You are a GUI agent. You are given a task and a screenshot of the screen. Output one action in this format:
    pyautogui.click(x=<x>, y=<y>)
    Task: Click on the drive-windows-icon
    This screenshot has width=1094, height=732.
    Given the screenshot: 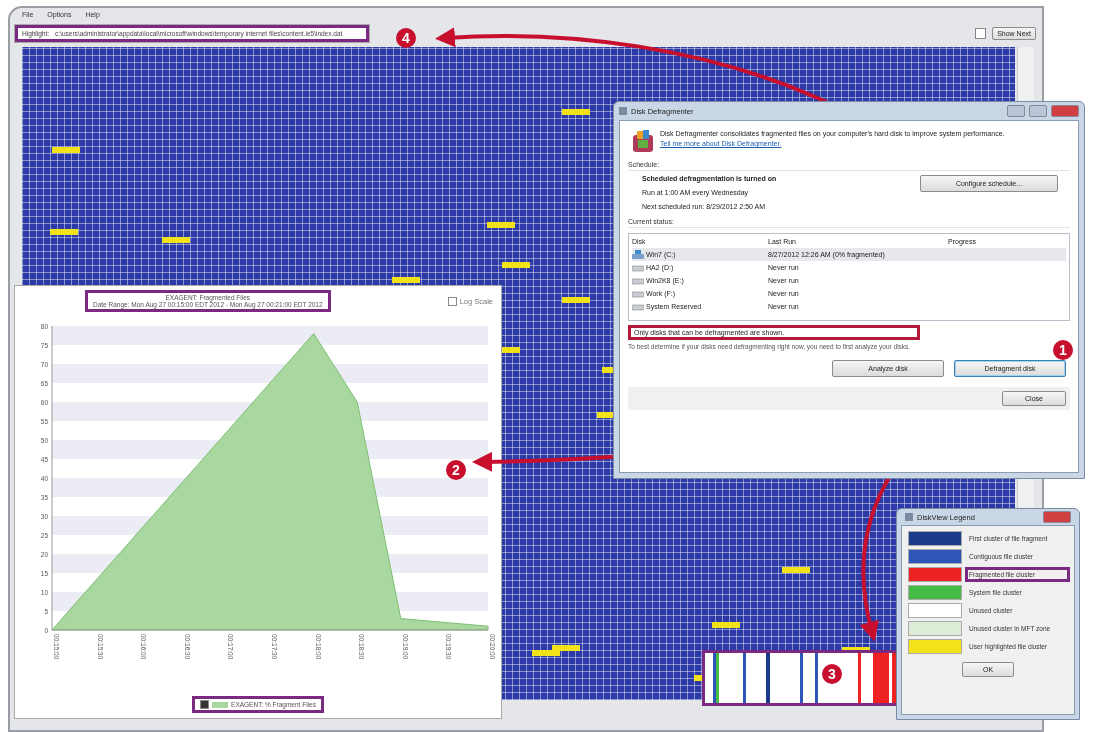 What is the action you would take?
    pyautogui.click(x=638, y=254)
    